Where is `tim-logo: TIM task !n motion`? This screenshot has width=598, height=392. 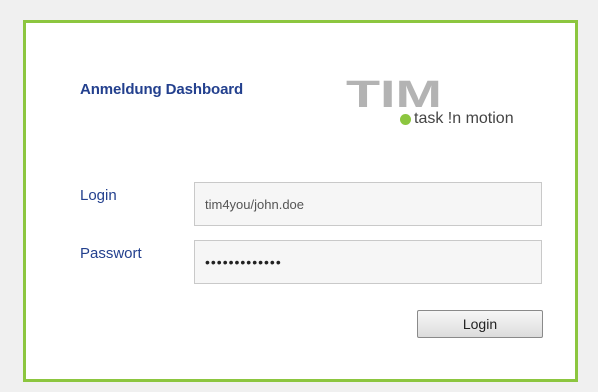
tim-logo: TIM task !n motion is located at coordinates (446, 107).